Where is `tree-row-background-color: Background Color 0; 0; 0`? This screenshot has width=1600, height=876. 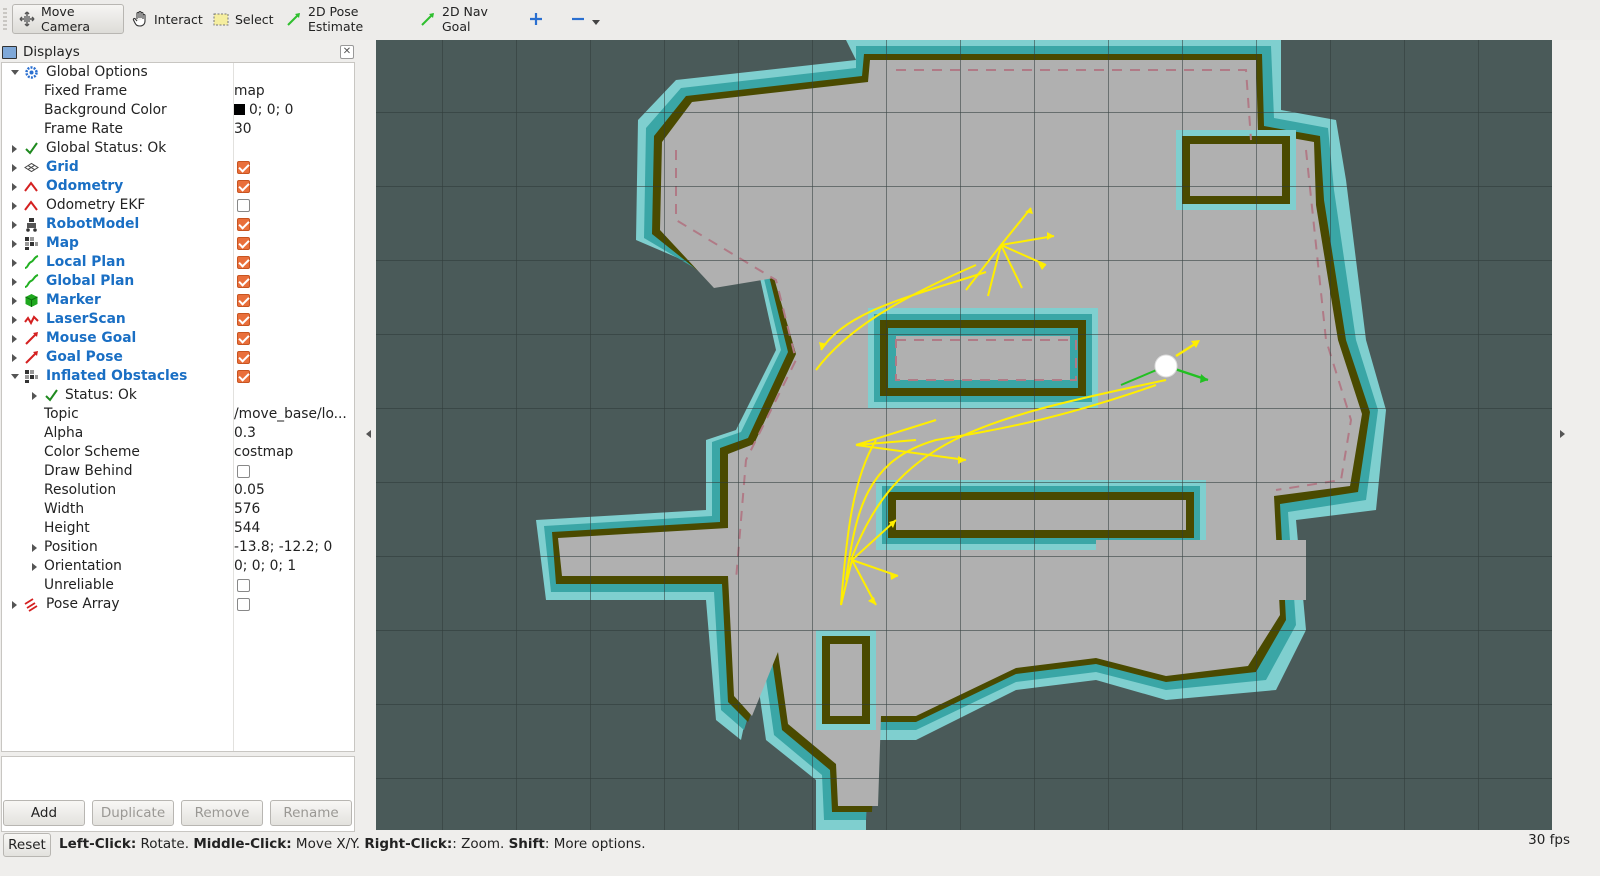 tree-row-background-color: Background Color 0; 0; 0 is located at coordinates (178, 110).